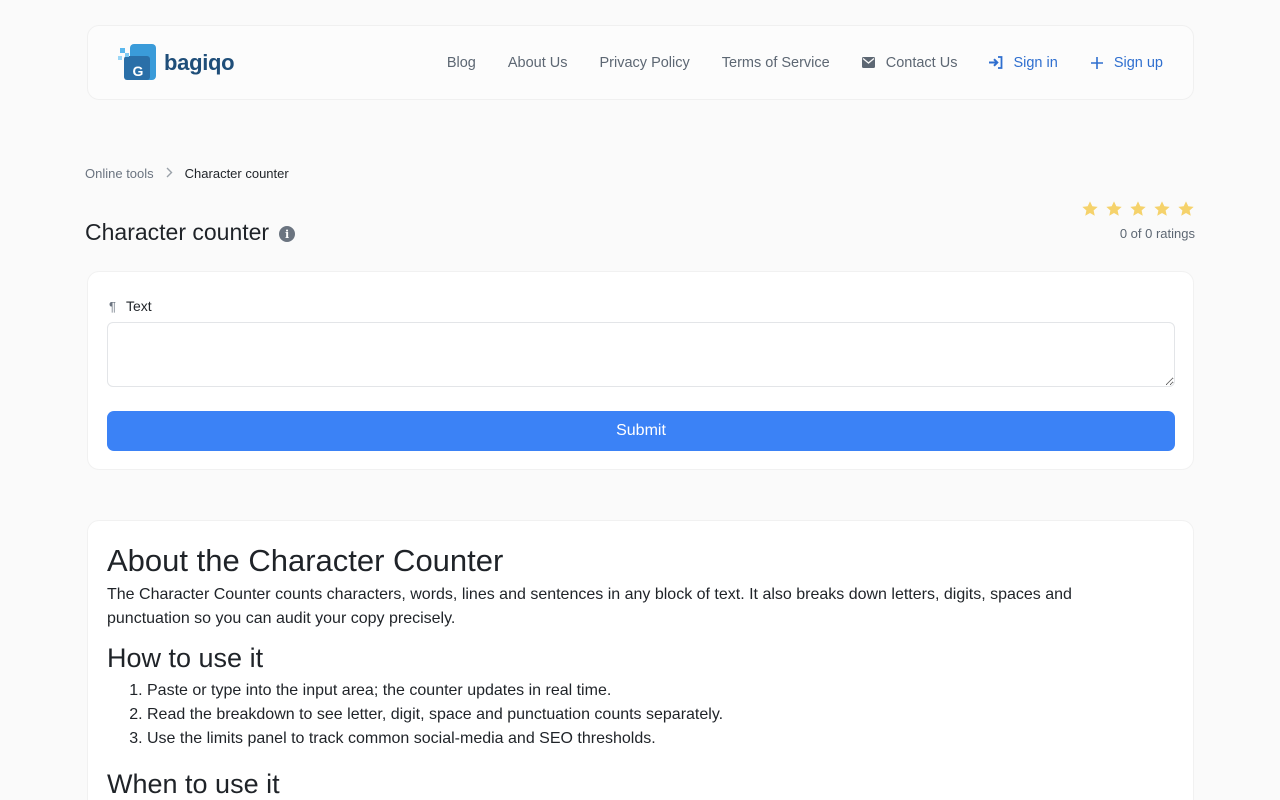  I want to click on svg-text: G, so click(138, 71).